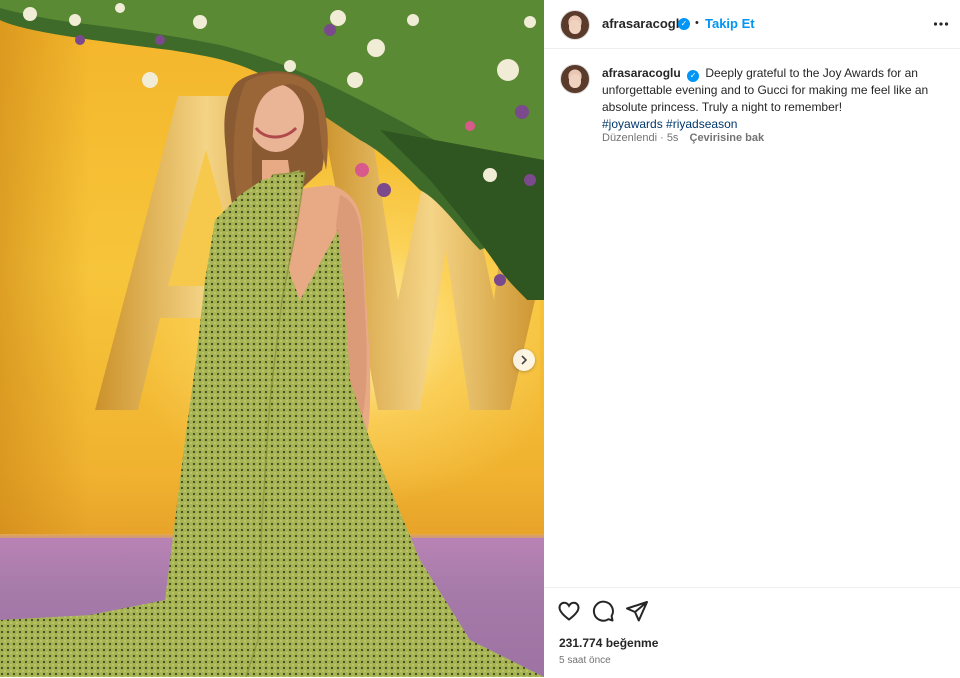 This screenshot has height=678, width=960. I want to click on chevron-right-icon, so click(524, 360).